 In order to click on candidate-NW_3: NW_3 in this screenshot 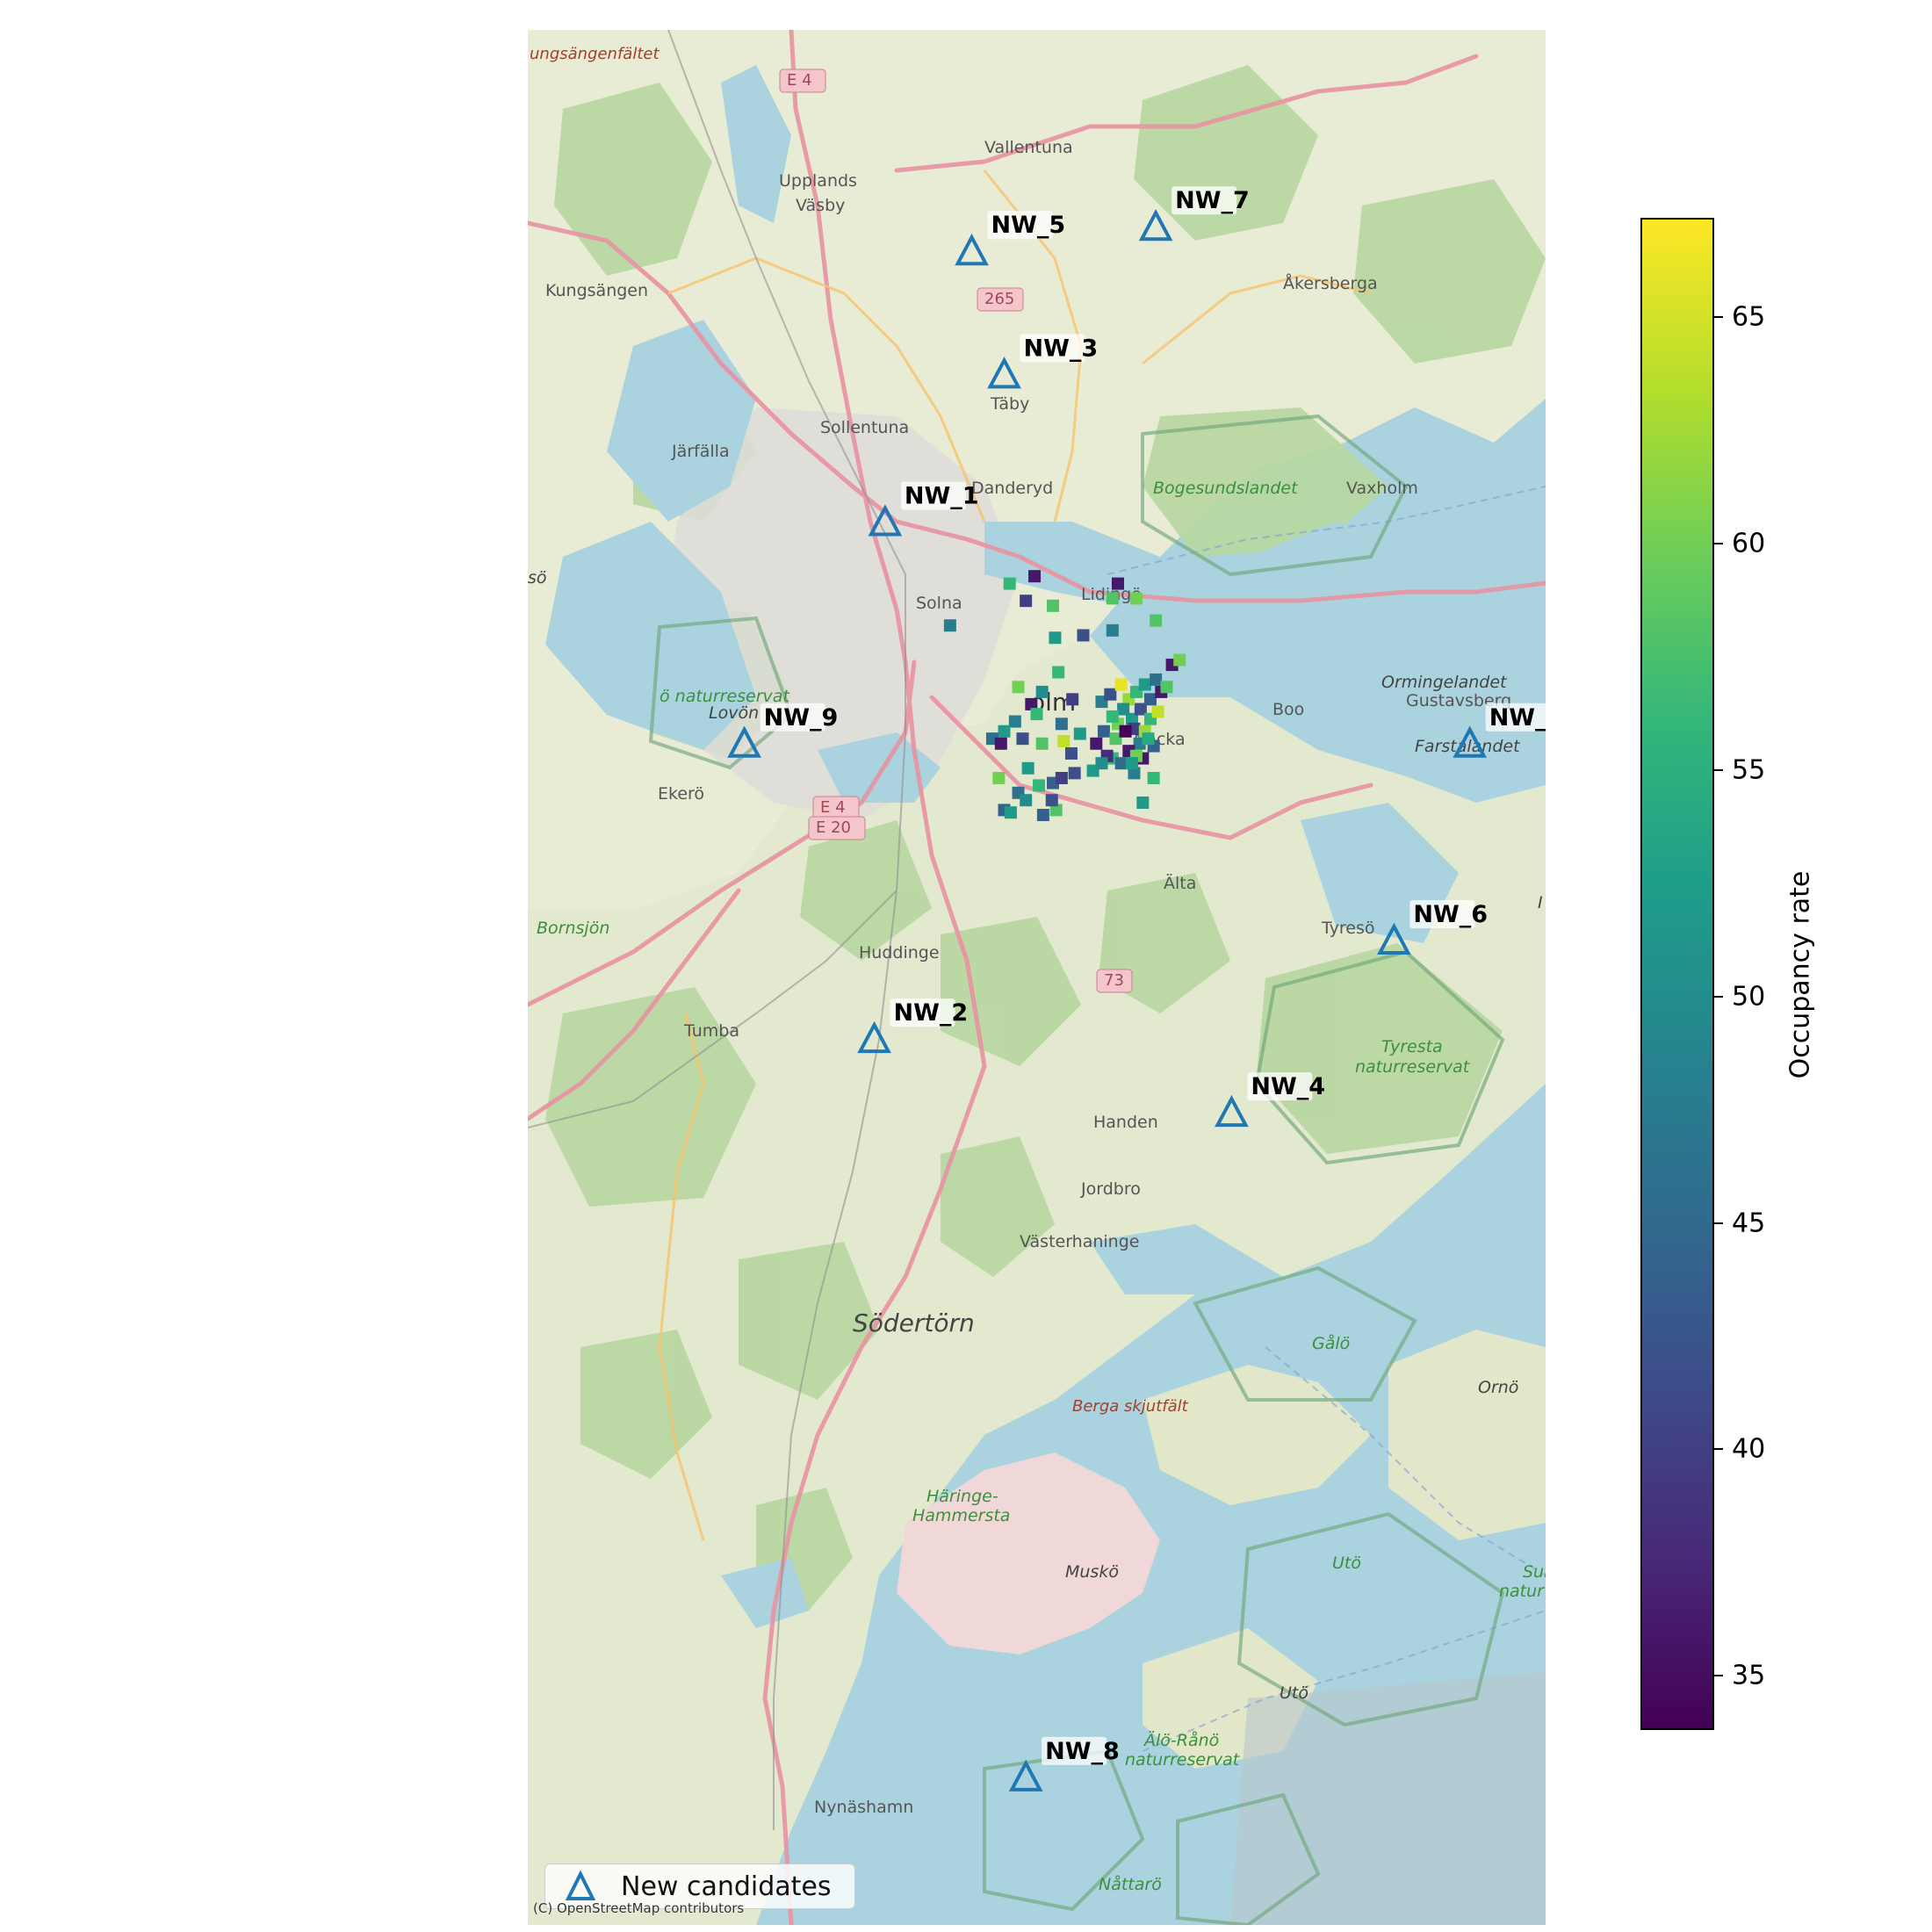, I will do `click(1043, 361)`.